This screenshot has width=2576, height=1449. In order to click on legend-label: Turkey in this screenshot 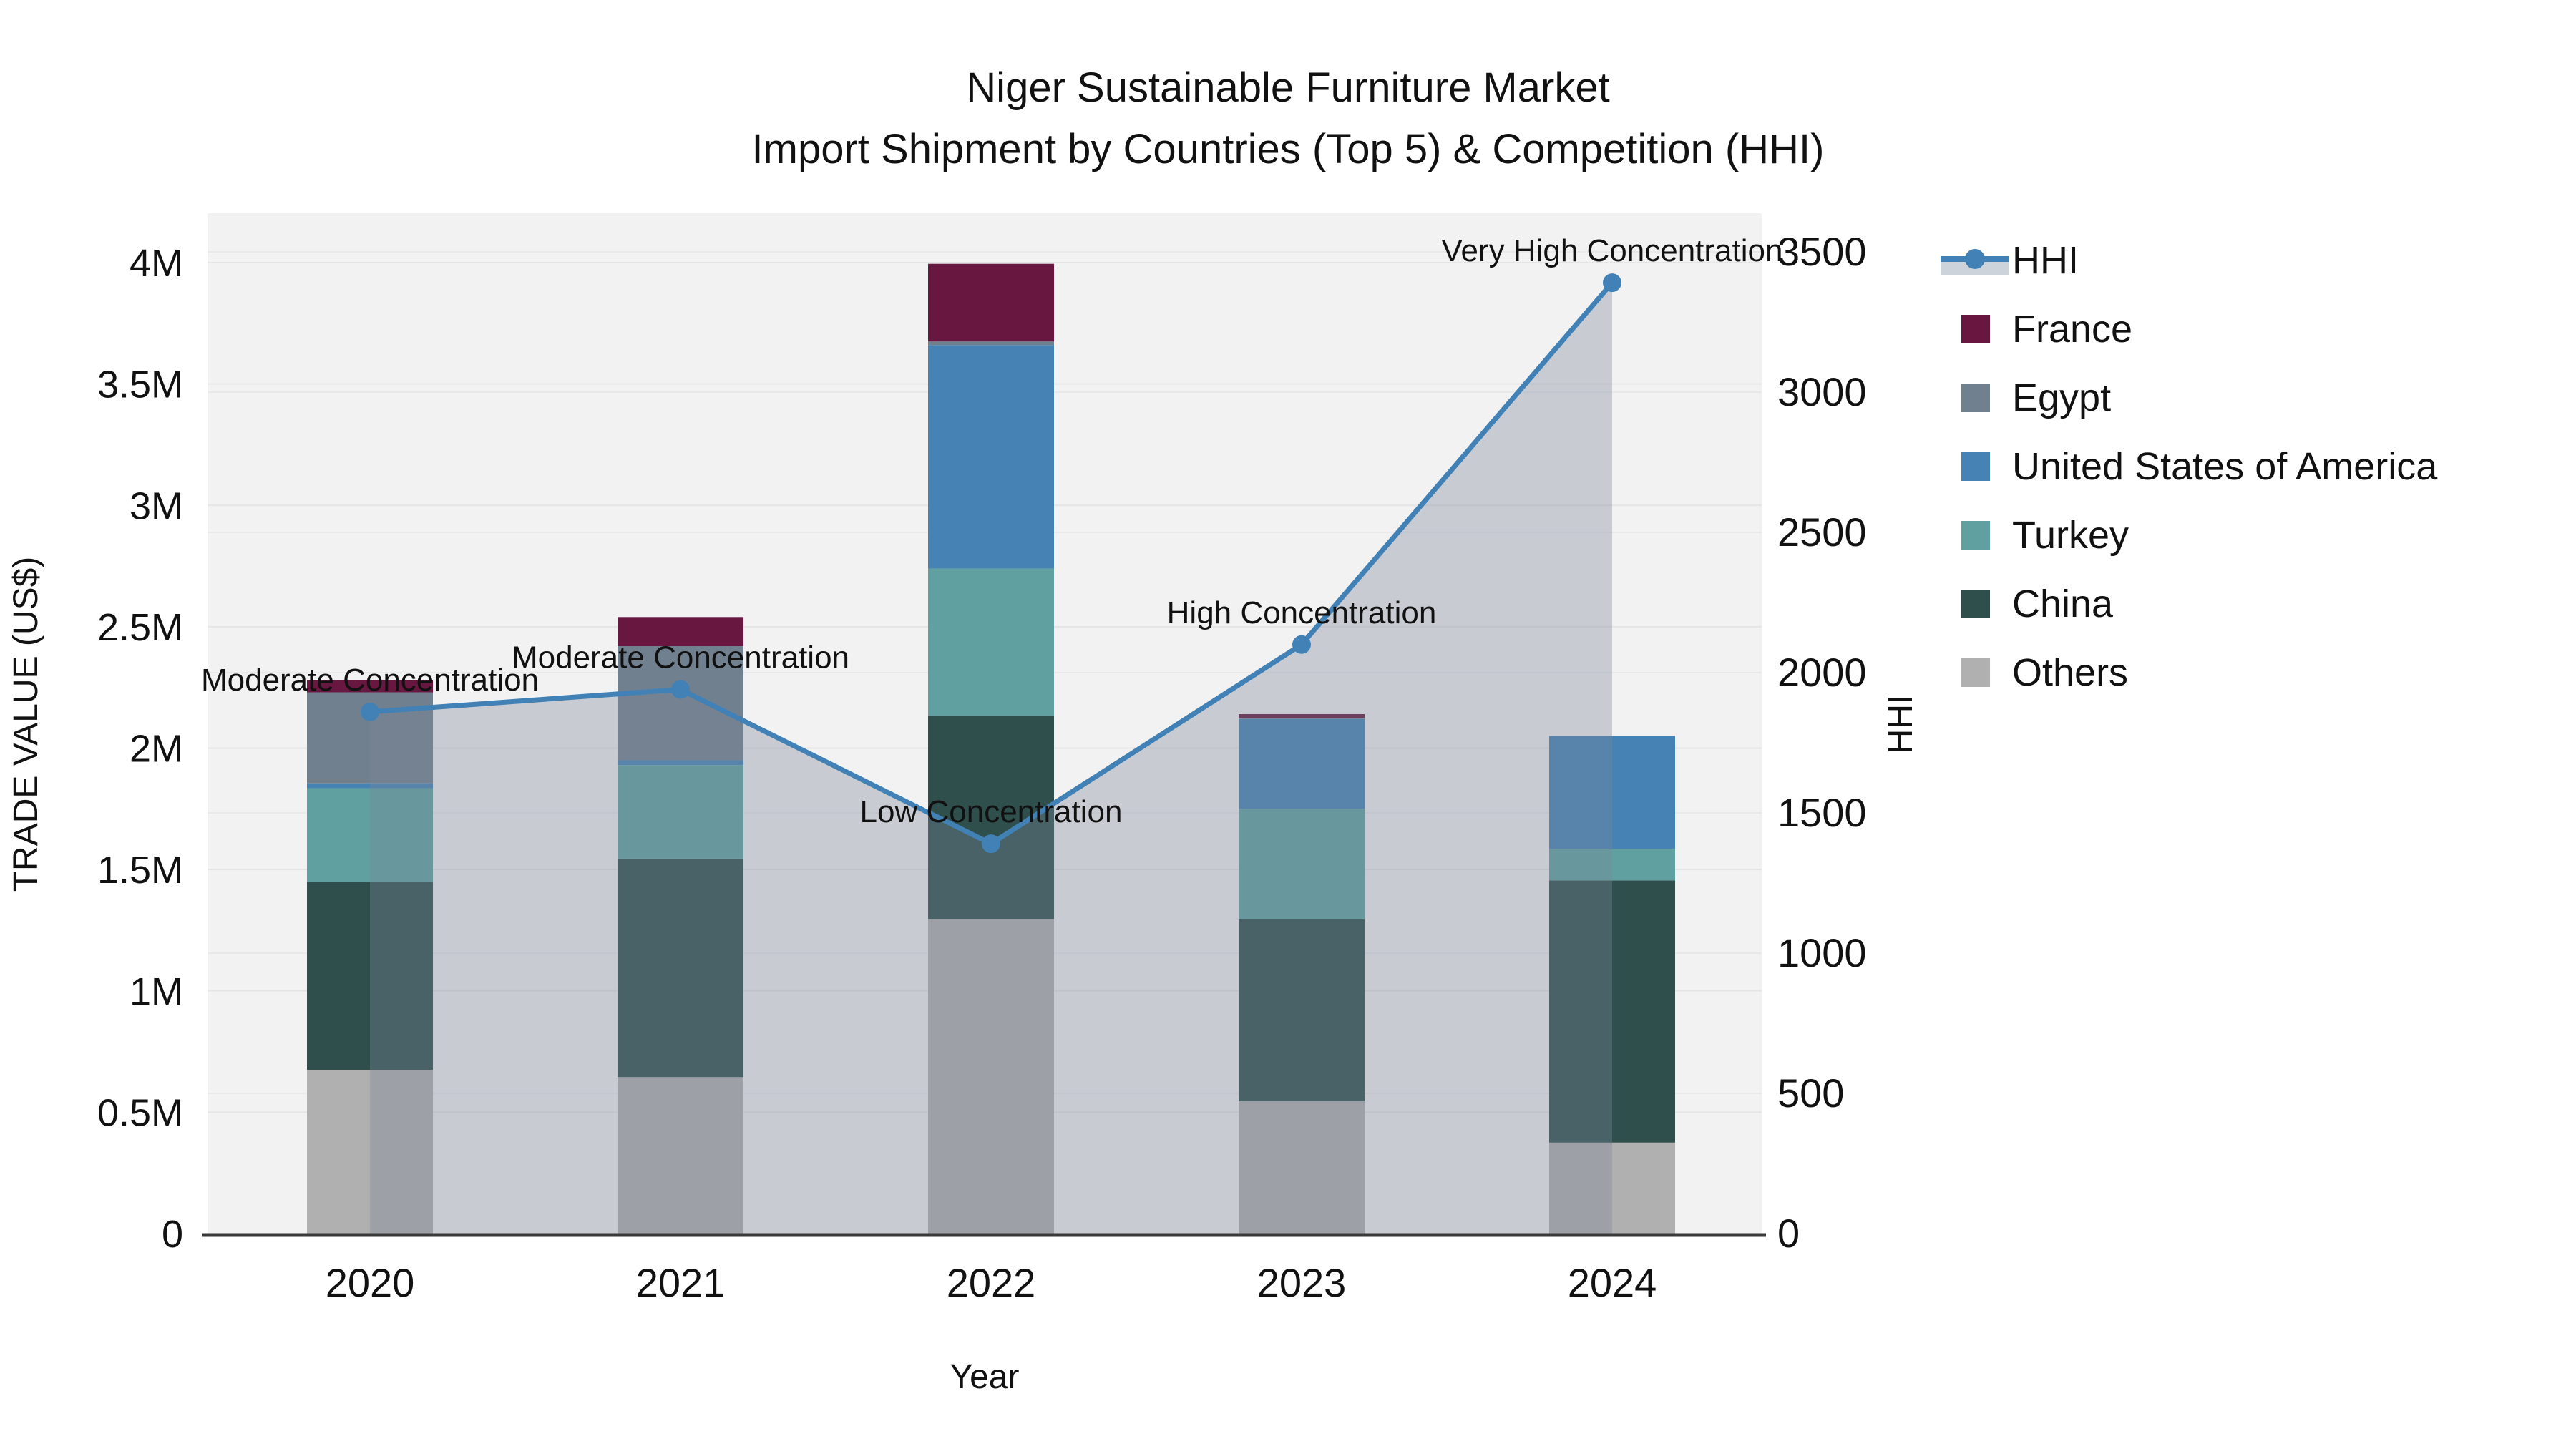, I will do `click(2070, 535)`.